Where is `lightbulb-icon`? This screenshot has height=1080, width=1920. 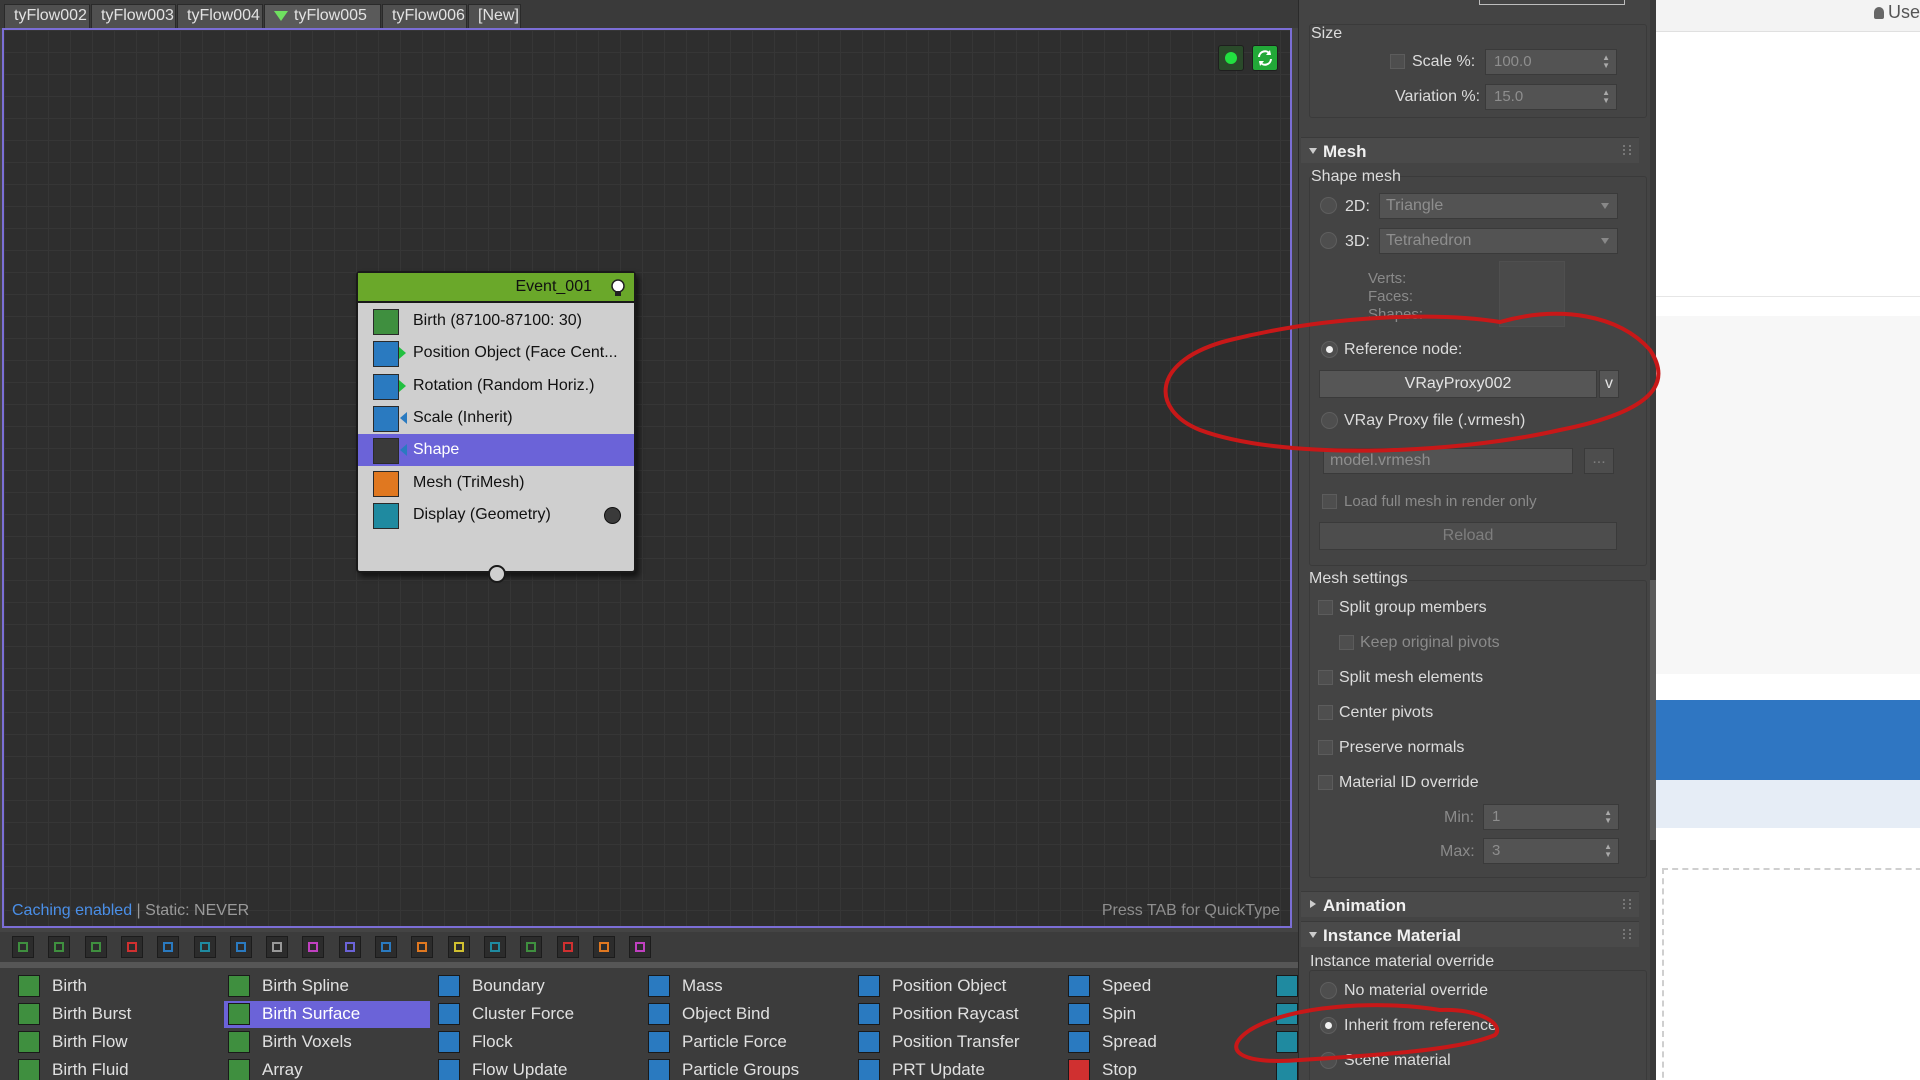 lightbulb-icon is located at coordinates (618, 288).